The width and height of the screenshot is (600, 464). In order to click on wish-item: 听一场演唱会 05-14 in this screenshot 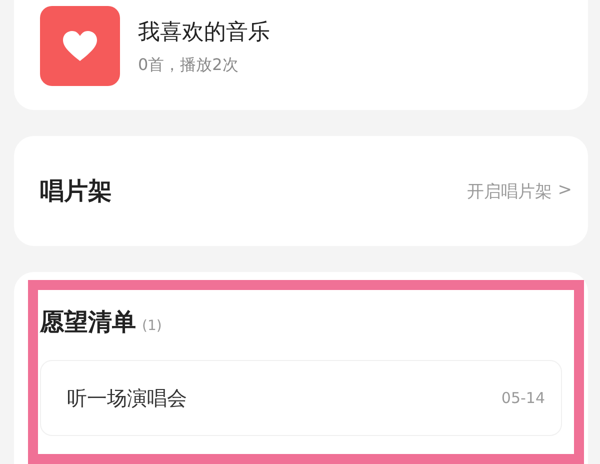, I will do `click(301, 398)`.